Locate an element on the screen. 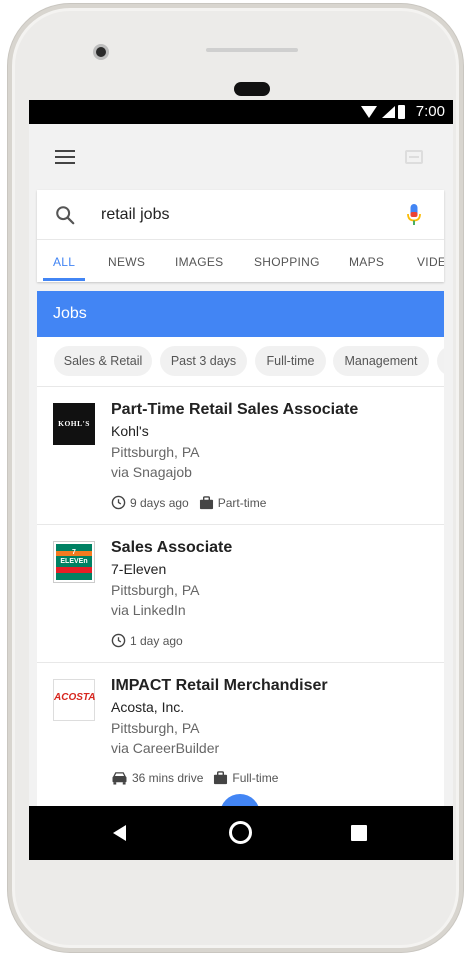  posted-time: 9 days ago is located at coordinates (159, 503).